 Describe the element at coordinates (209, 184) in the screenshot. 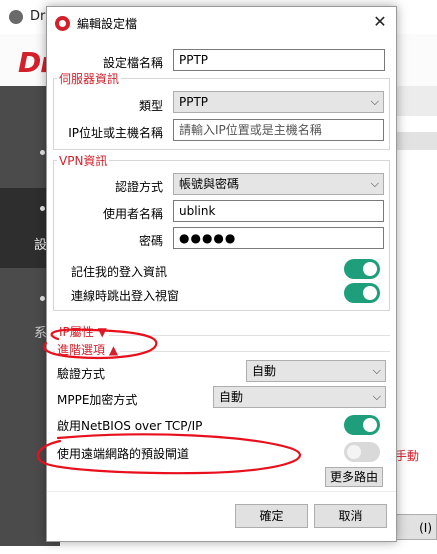

I see `auth-select-value: 帳號與密碼` at that location.